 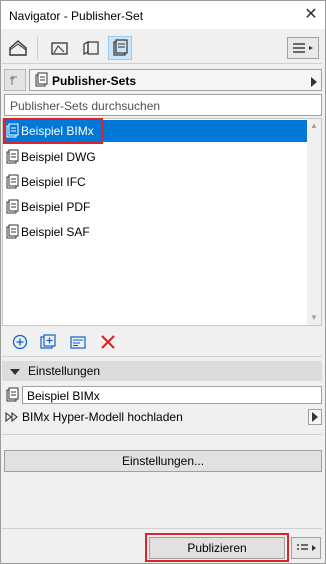 I want to click on project-map-icon, so click(x=18, y=48).